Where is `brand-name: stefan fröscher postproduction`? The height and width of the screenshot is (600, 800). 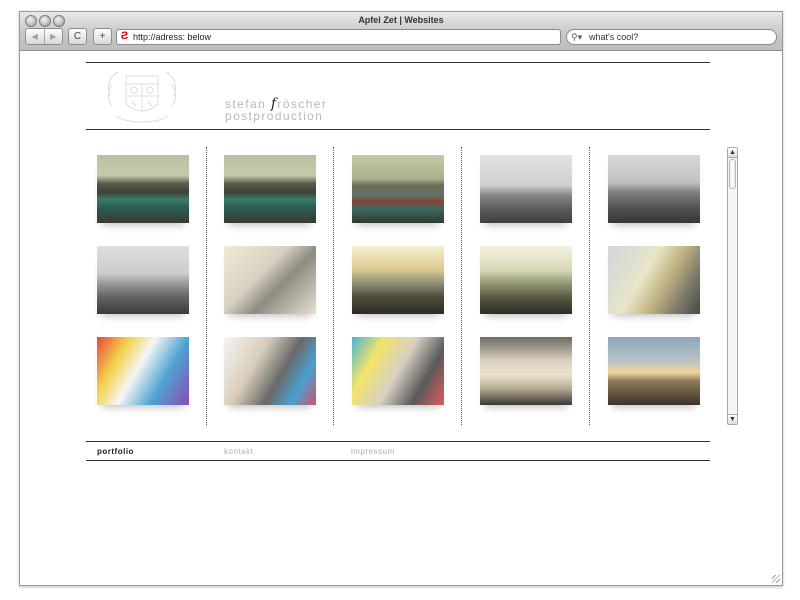 brand-name: stefan fröscher postproduction is located at coordinates (276, 110).